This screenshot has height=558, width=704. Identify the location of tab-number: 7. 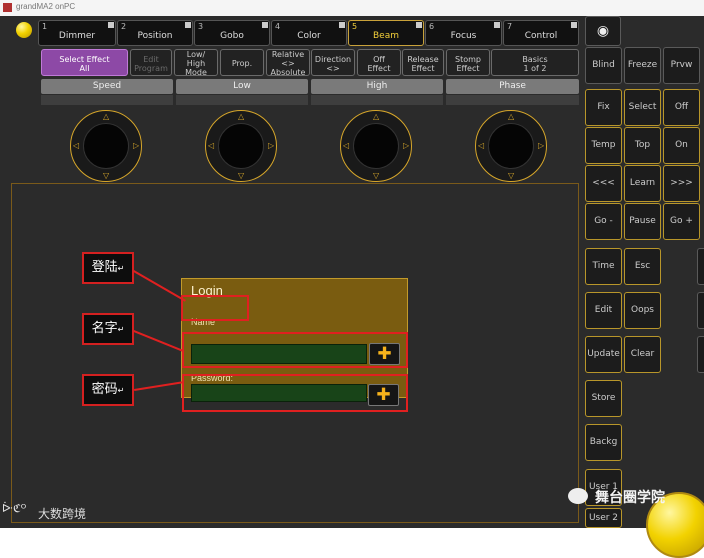
(510, 26).